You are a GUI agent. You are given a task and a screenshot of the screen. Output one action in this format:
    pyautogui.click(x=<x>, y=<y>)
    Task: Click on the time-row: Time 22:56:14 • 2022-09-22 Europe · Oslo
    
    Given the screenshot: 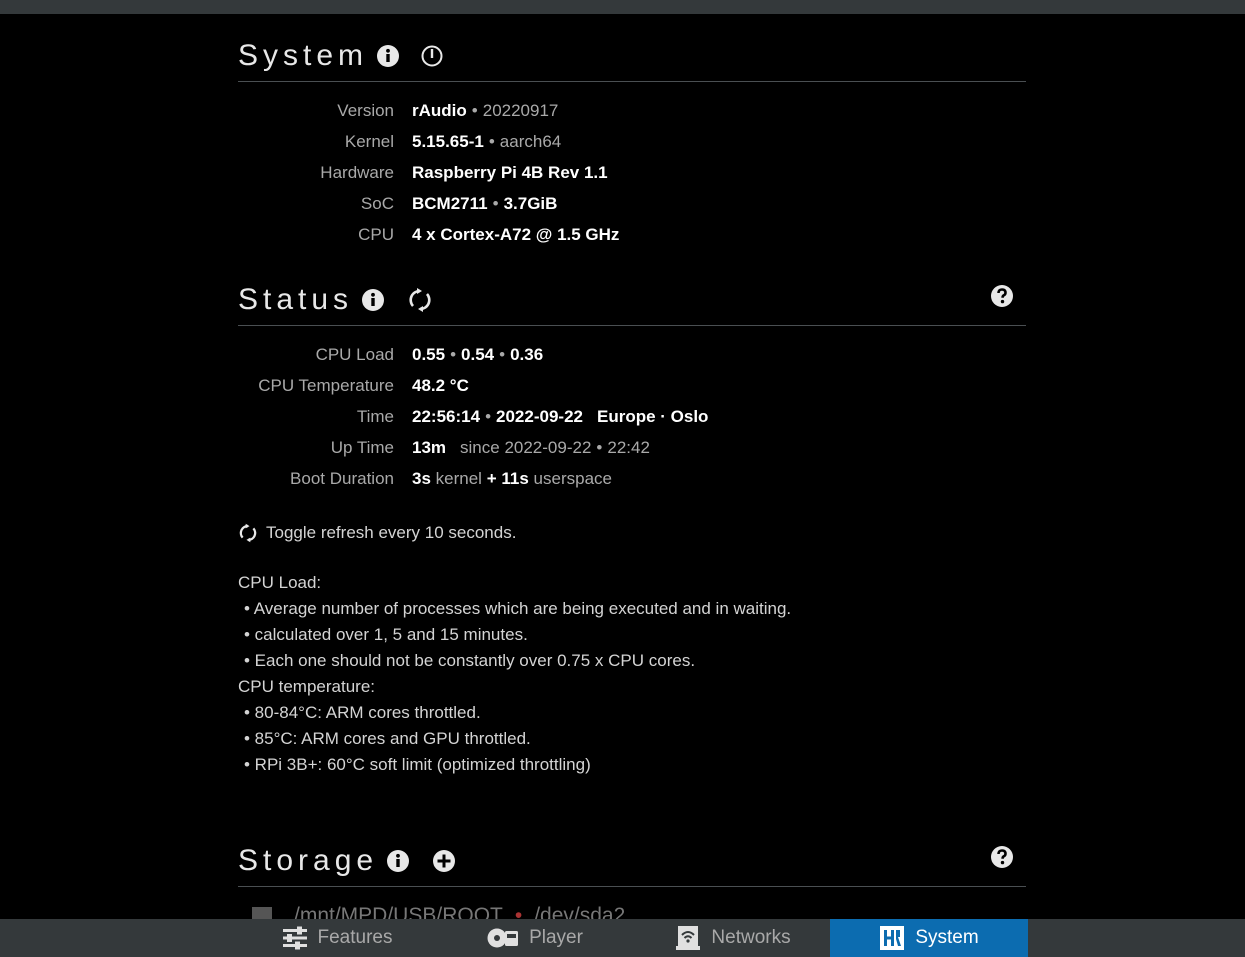 What is the action you would take?
    pyautogui.click(x=632, y=416)
    